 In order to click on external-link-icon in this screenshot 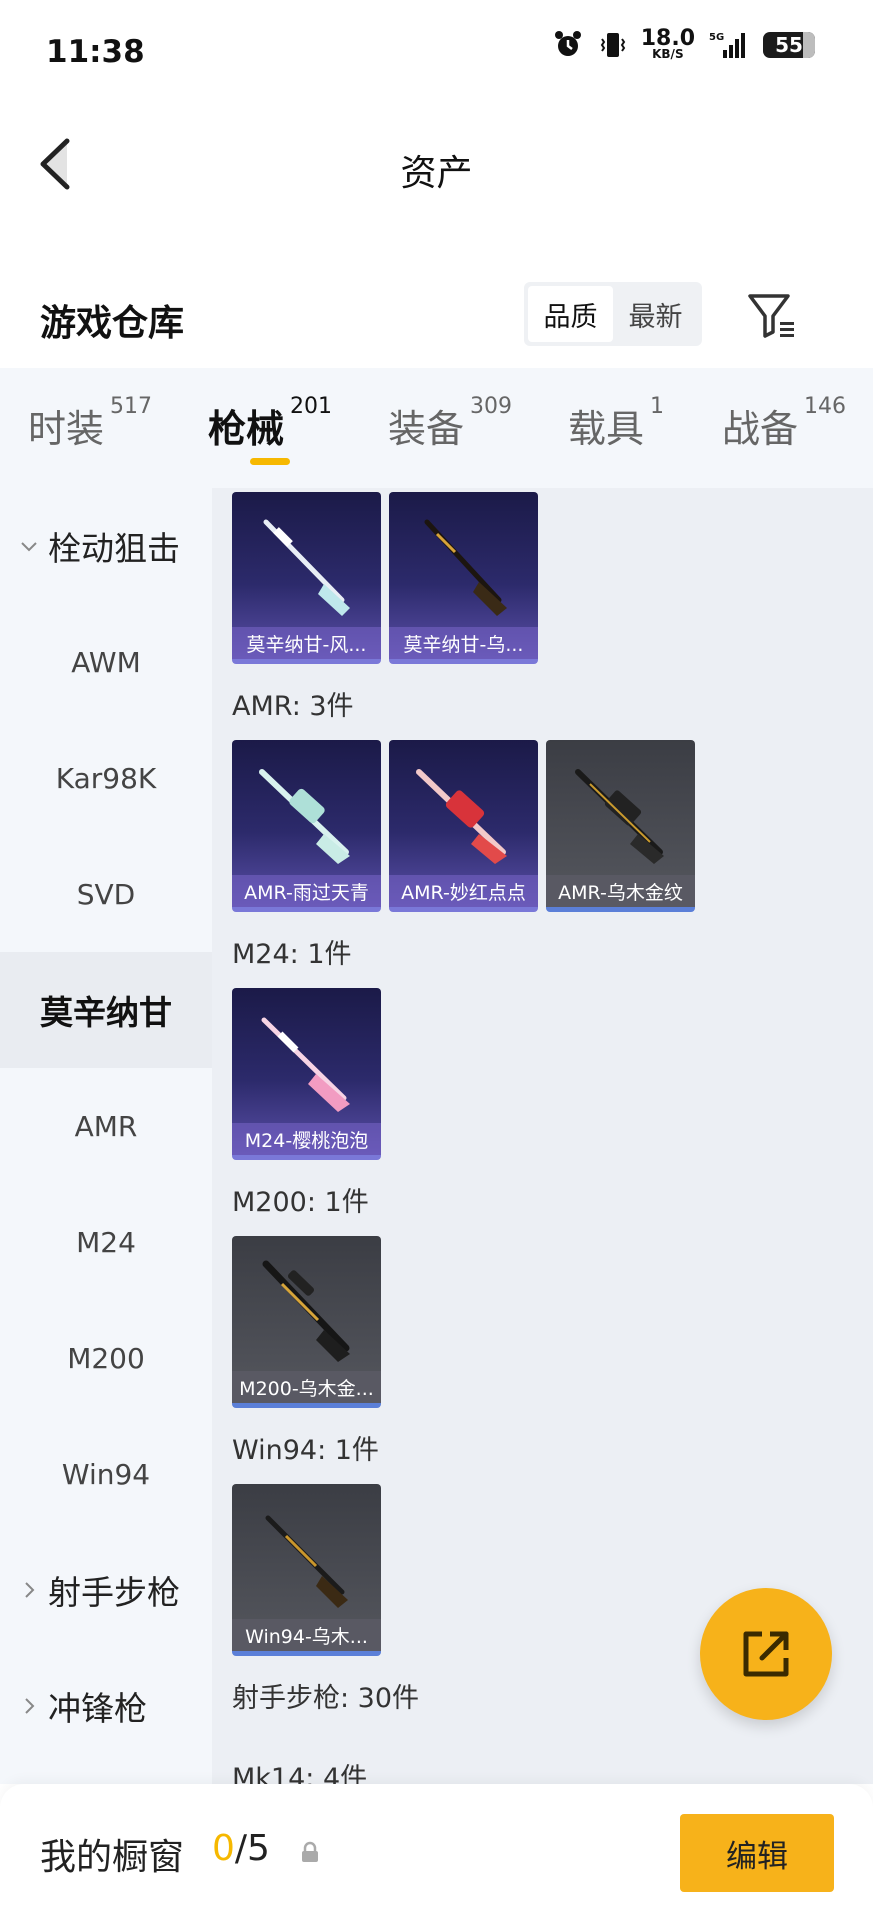, I will do `click(766, 1654)`.